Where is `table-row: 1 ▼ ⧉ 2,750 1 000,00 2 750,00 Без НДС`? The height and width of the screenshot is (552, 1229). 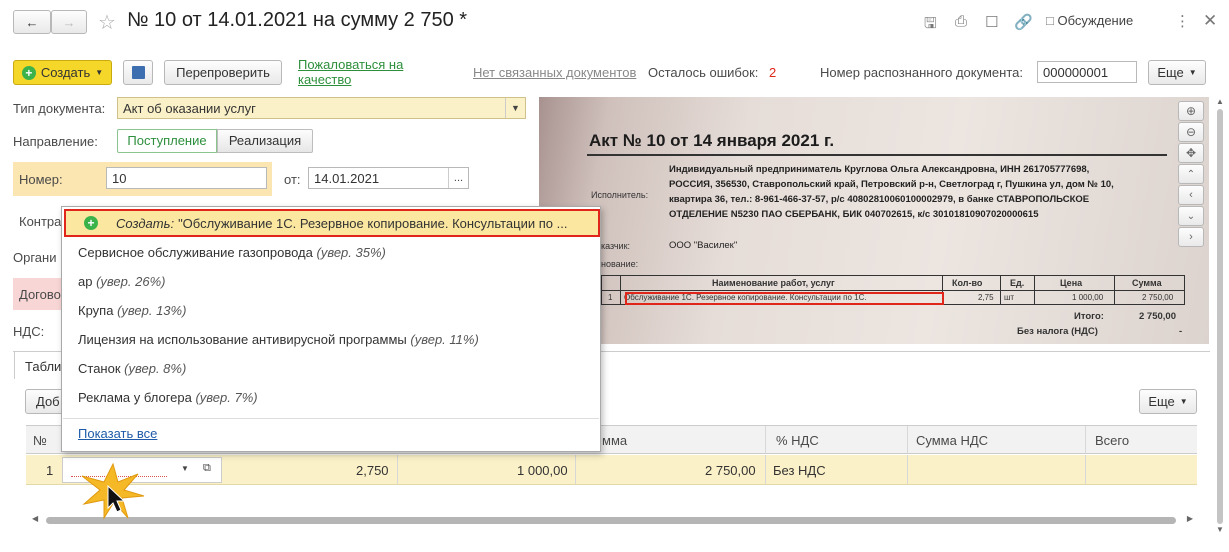 table-row: 1 ▼ ⧉ 2,750 1 000,00 2 750,00 Без НДС is located at coordinates (611, 470).